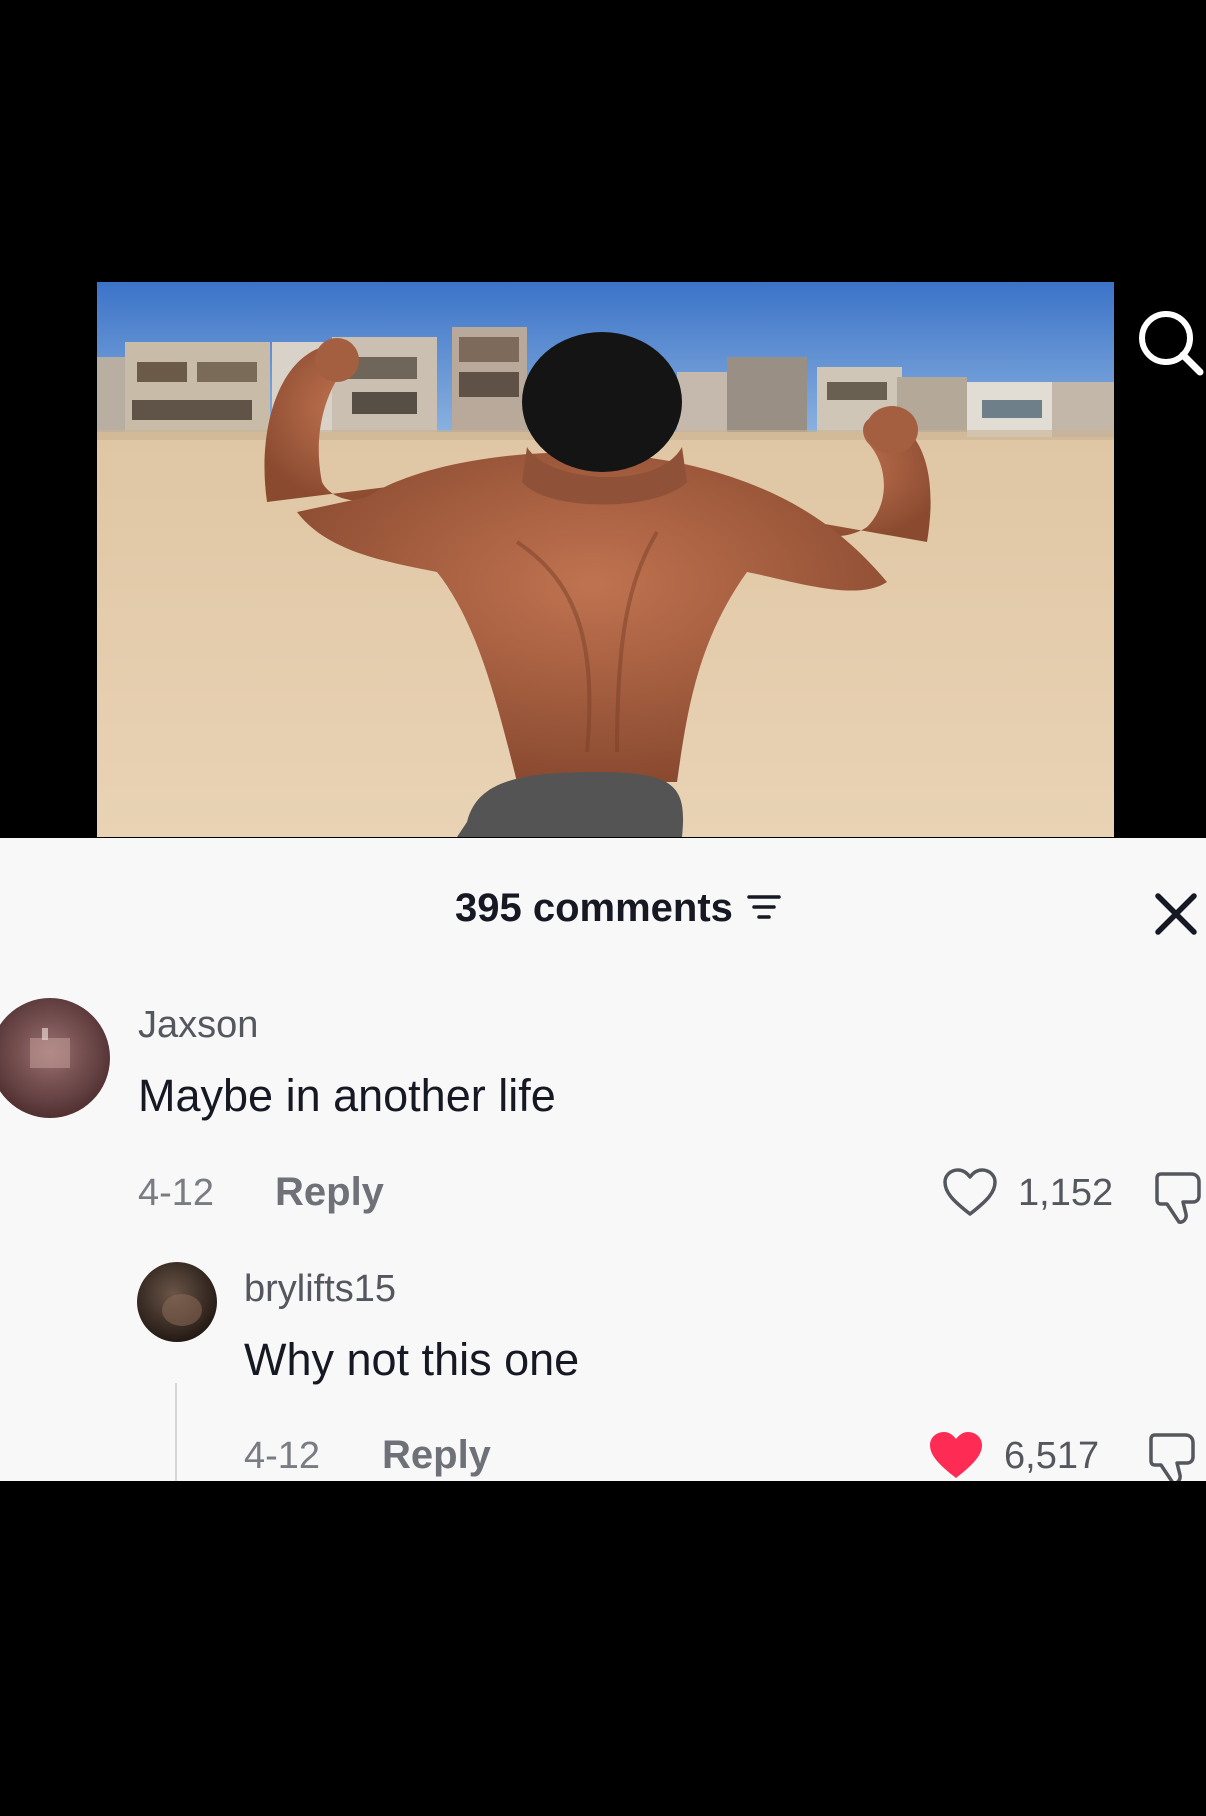  What do you see at coordinates (436, 1455) in the screenshot?
I see `reply-button: Reply` at bounding box center [436, 1455].